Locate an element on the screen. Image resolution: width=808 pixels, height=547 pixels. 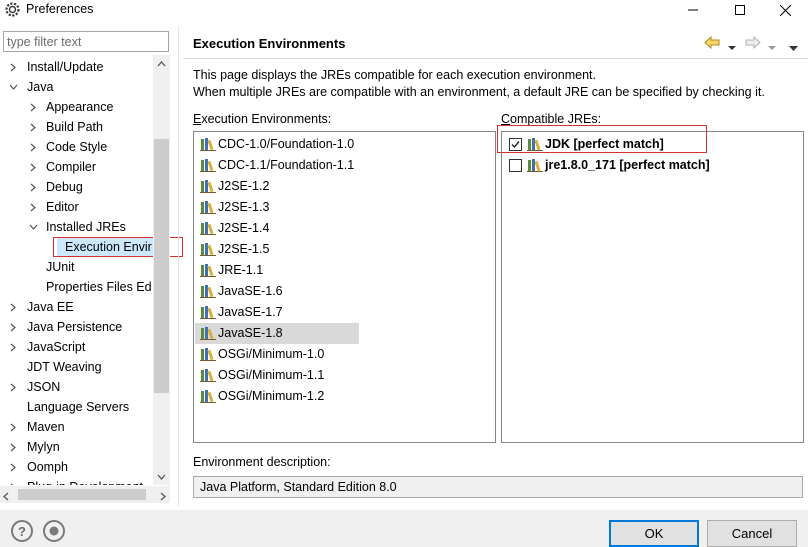
tree-item-language-servers: Language Servers is located at coordinates (77, 407).